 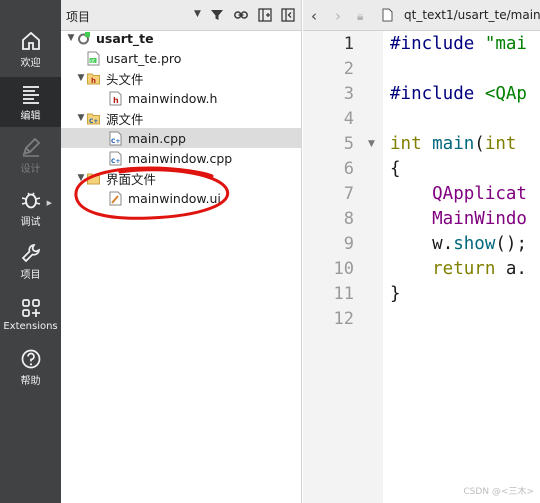 I want to click on code-token: ();, so click(x=511, y=244).